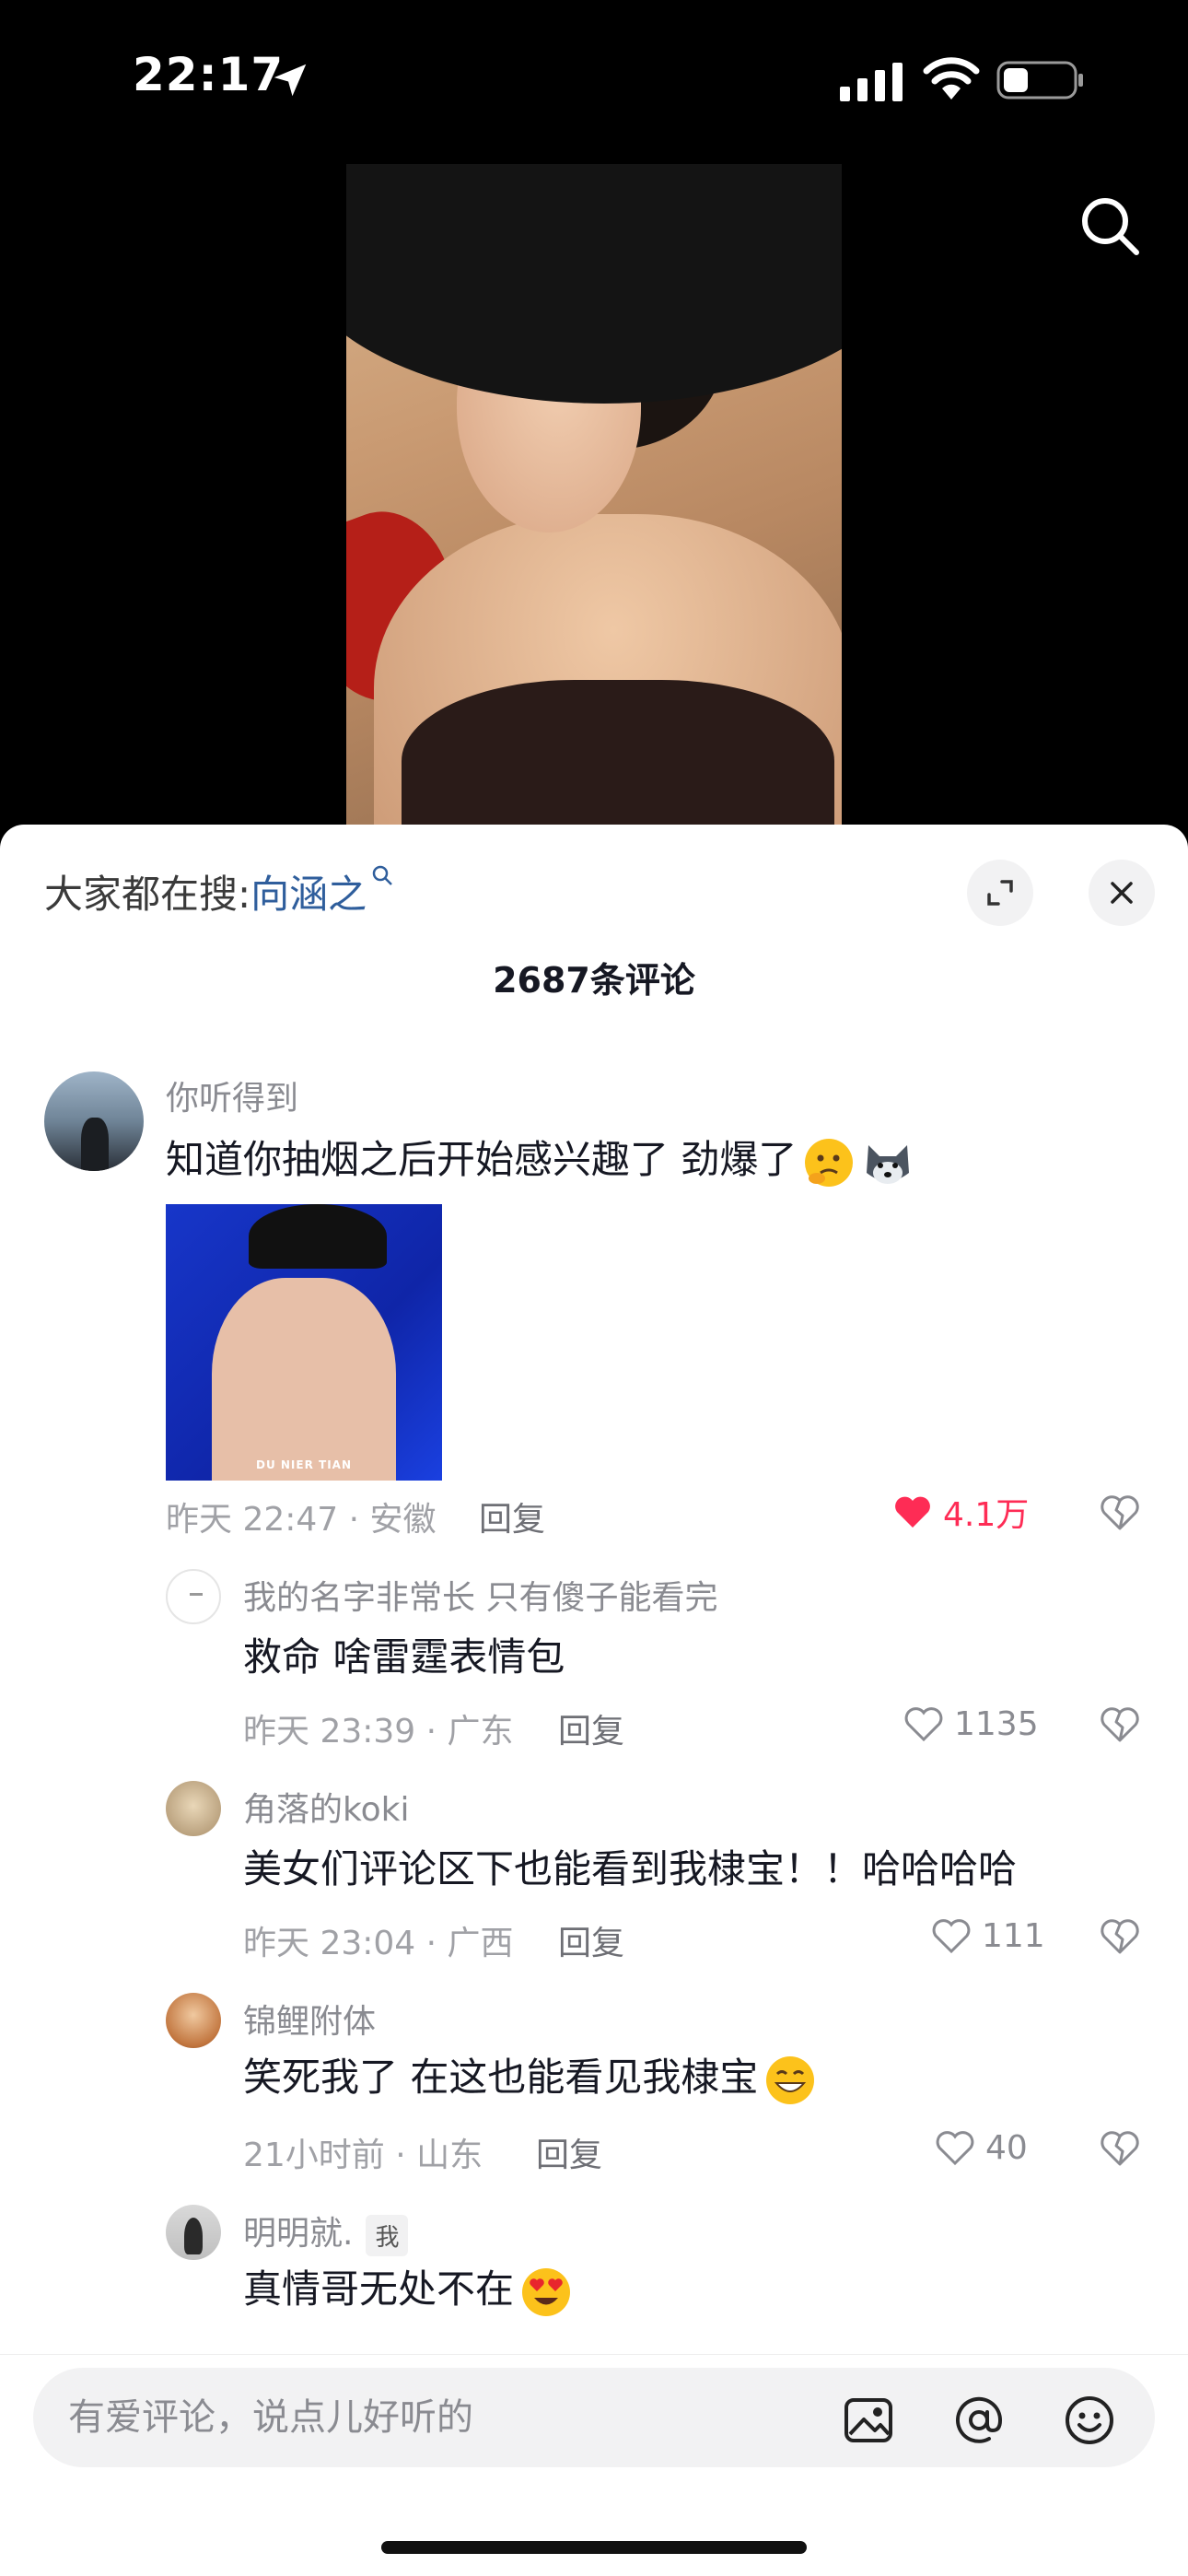 The image size is (1188, 2576). What do you see at coordinates (387, 2235) in the screenshot?
I see `me-badge: 我` at bounding box center [387, 2235].